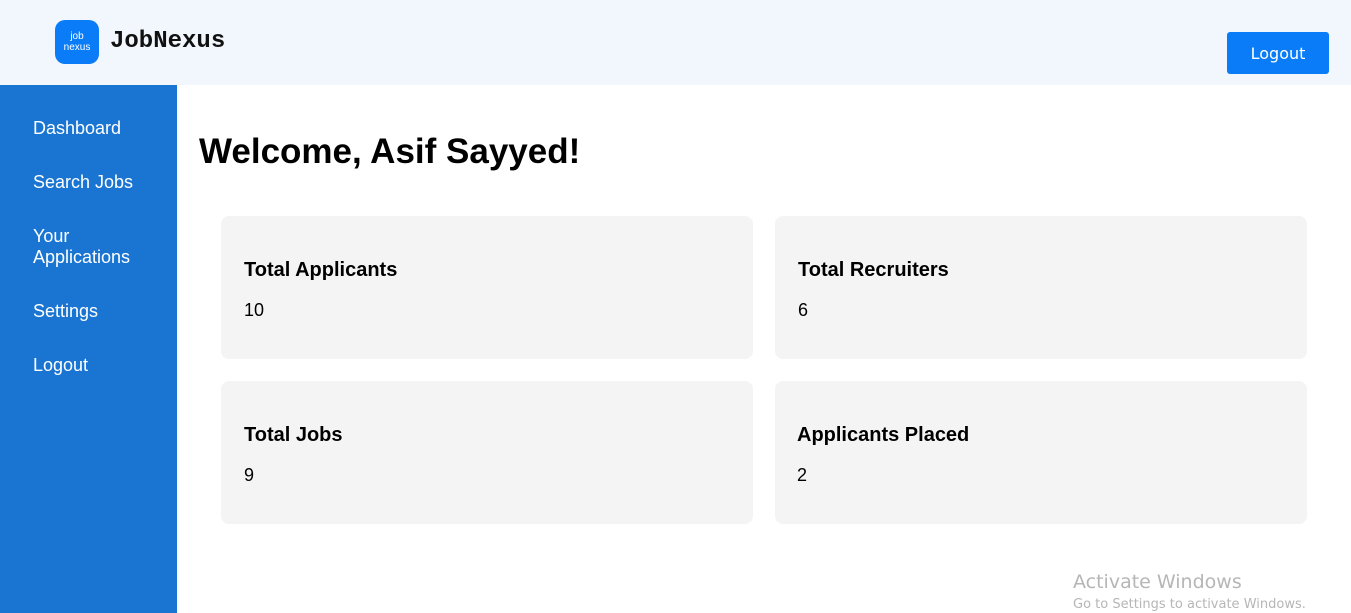  What do you see at coordinates (487, 452) in the screenshot?
I see `stat-card-total-jobs: Total Jobs 9` at bounding box center [487, 452].